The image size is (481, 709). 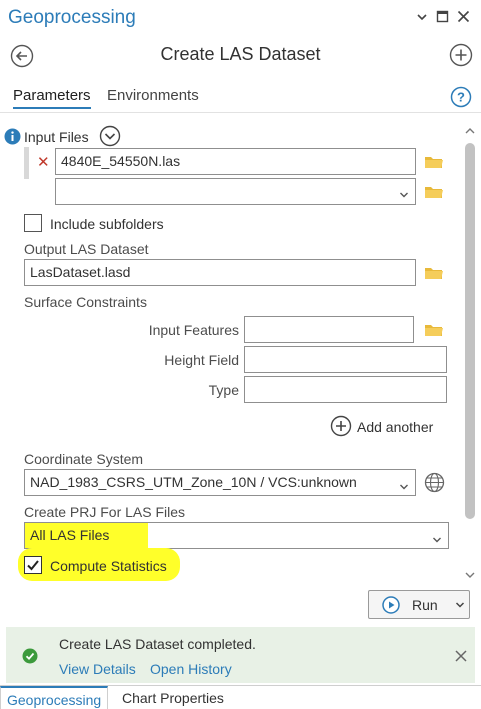 What do you see at coordinates (86, 535) in the screenshot?
I see `create-prj-value: All LAS Files` at bounding box center [86, 535].